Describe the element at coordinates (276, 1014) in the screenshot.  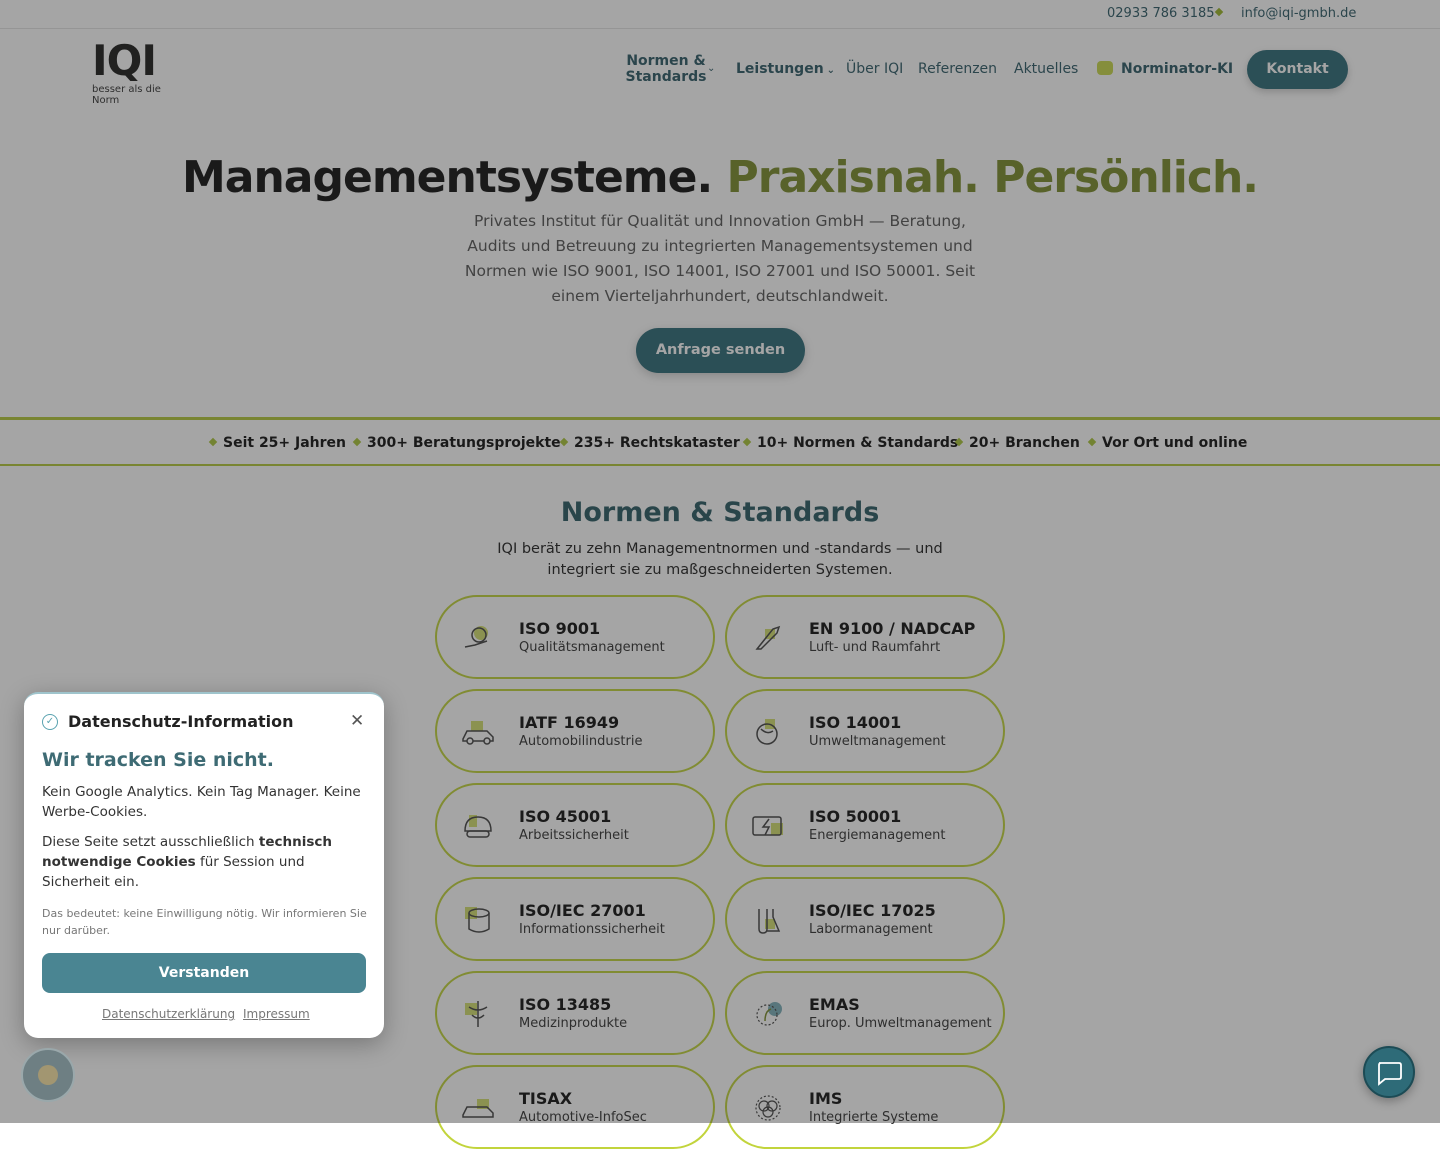
I see `imprint-link: Impressum` at that location.